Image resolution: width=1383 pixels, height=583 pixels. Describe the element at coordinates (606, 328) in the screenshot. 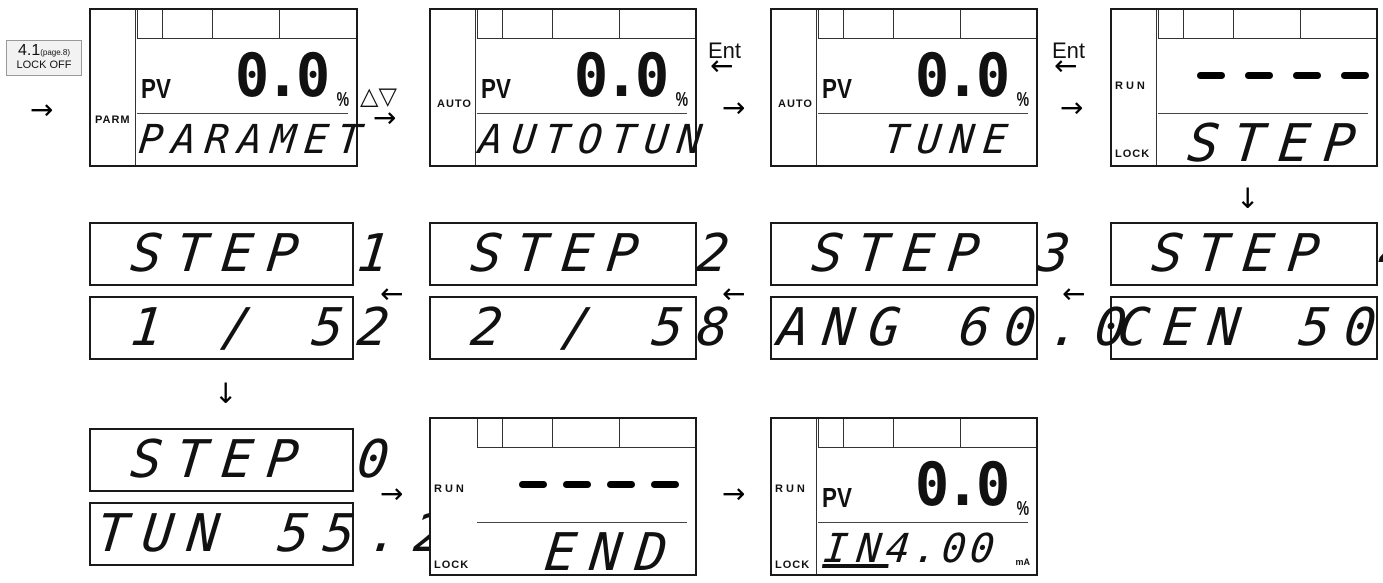

I see `lcd-step-value: 2 / 58` at that location.